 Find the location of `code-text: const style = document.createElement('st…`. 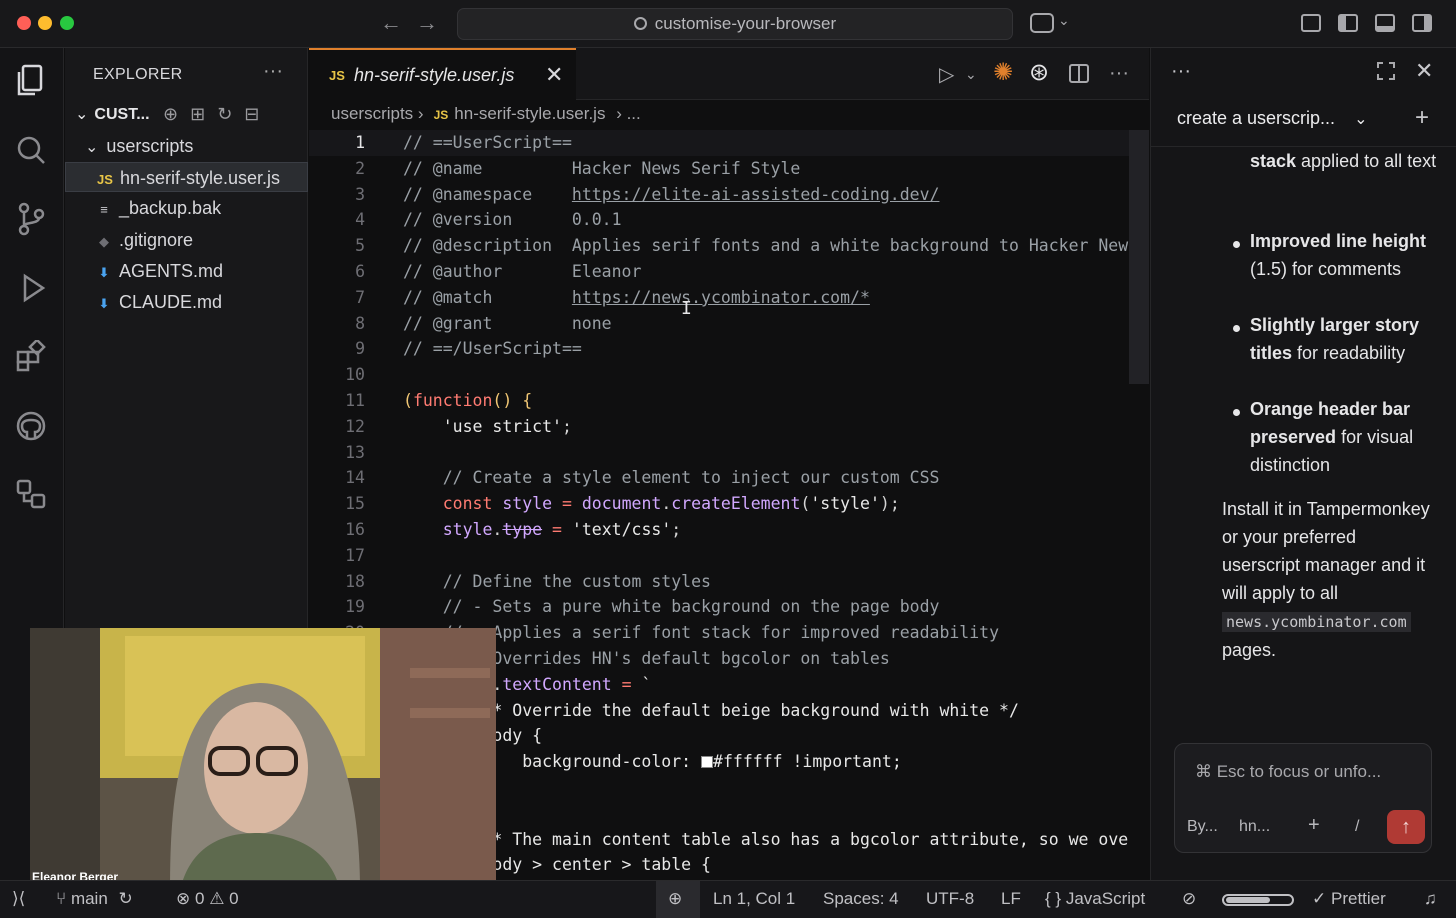

code-text: const style = document.createElement('st… is located at coordinates (671, 504).